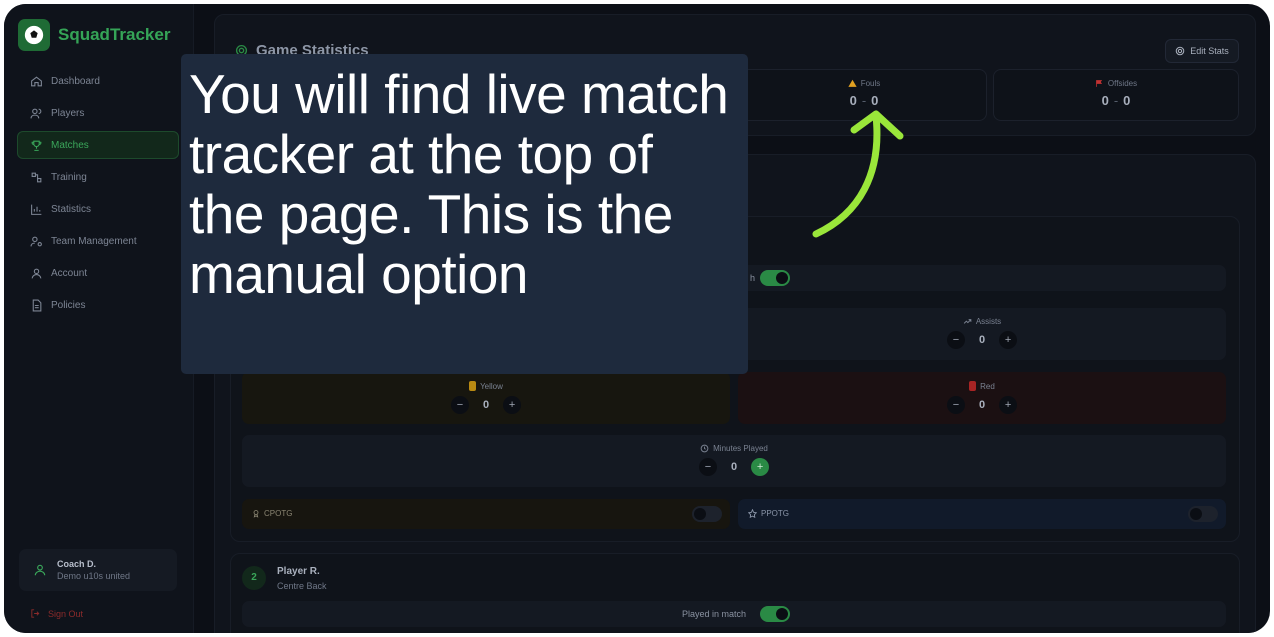 This screenshot has width=1274, height=637. I want to click on document-icon, so click(37, 305).